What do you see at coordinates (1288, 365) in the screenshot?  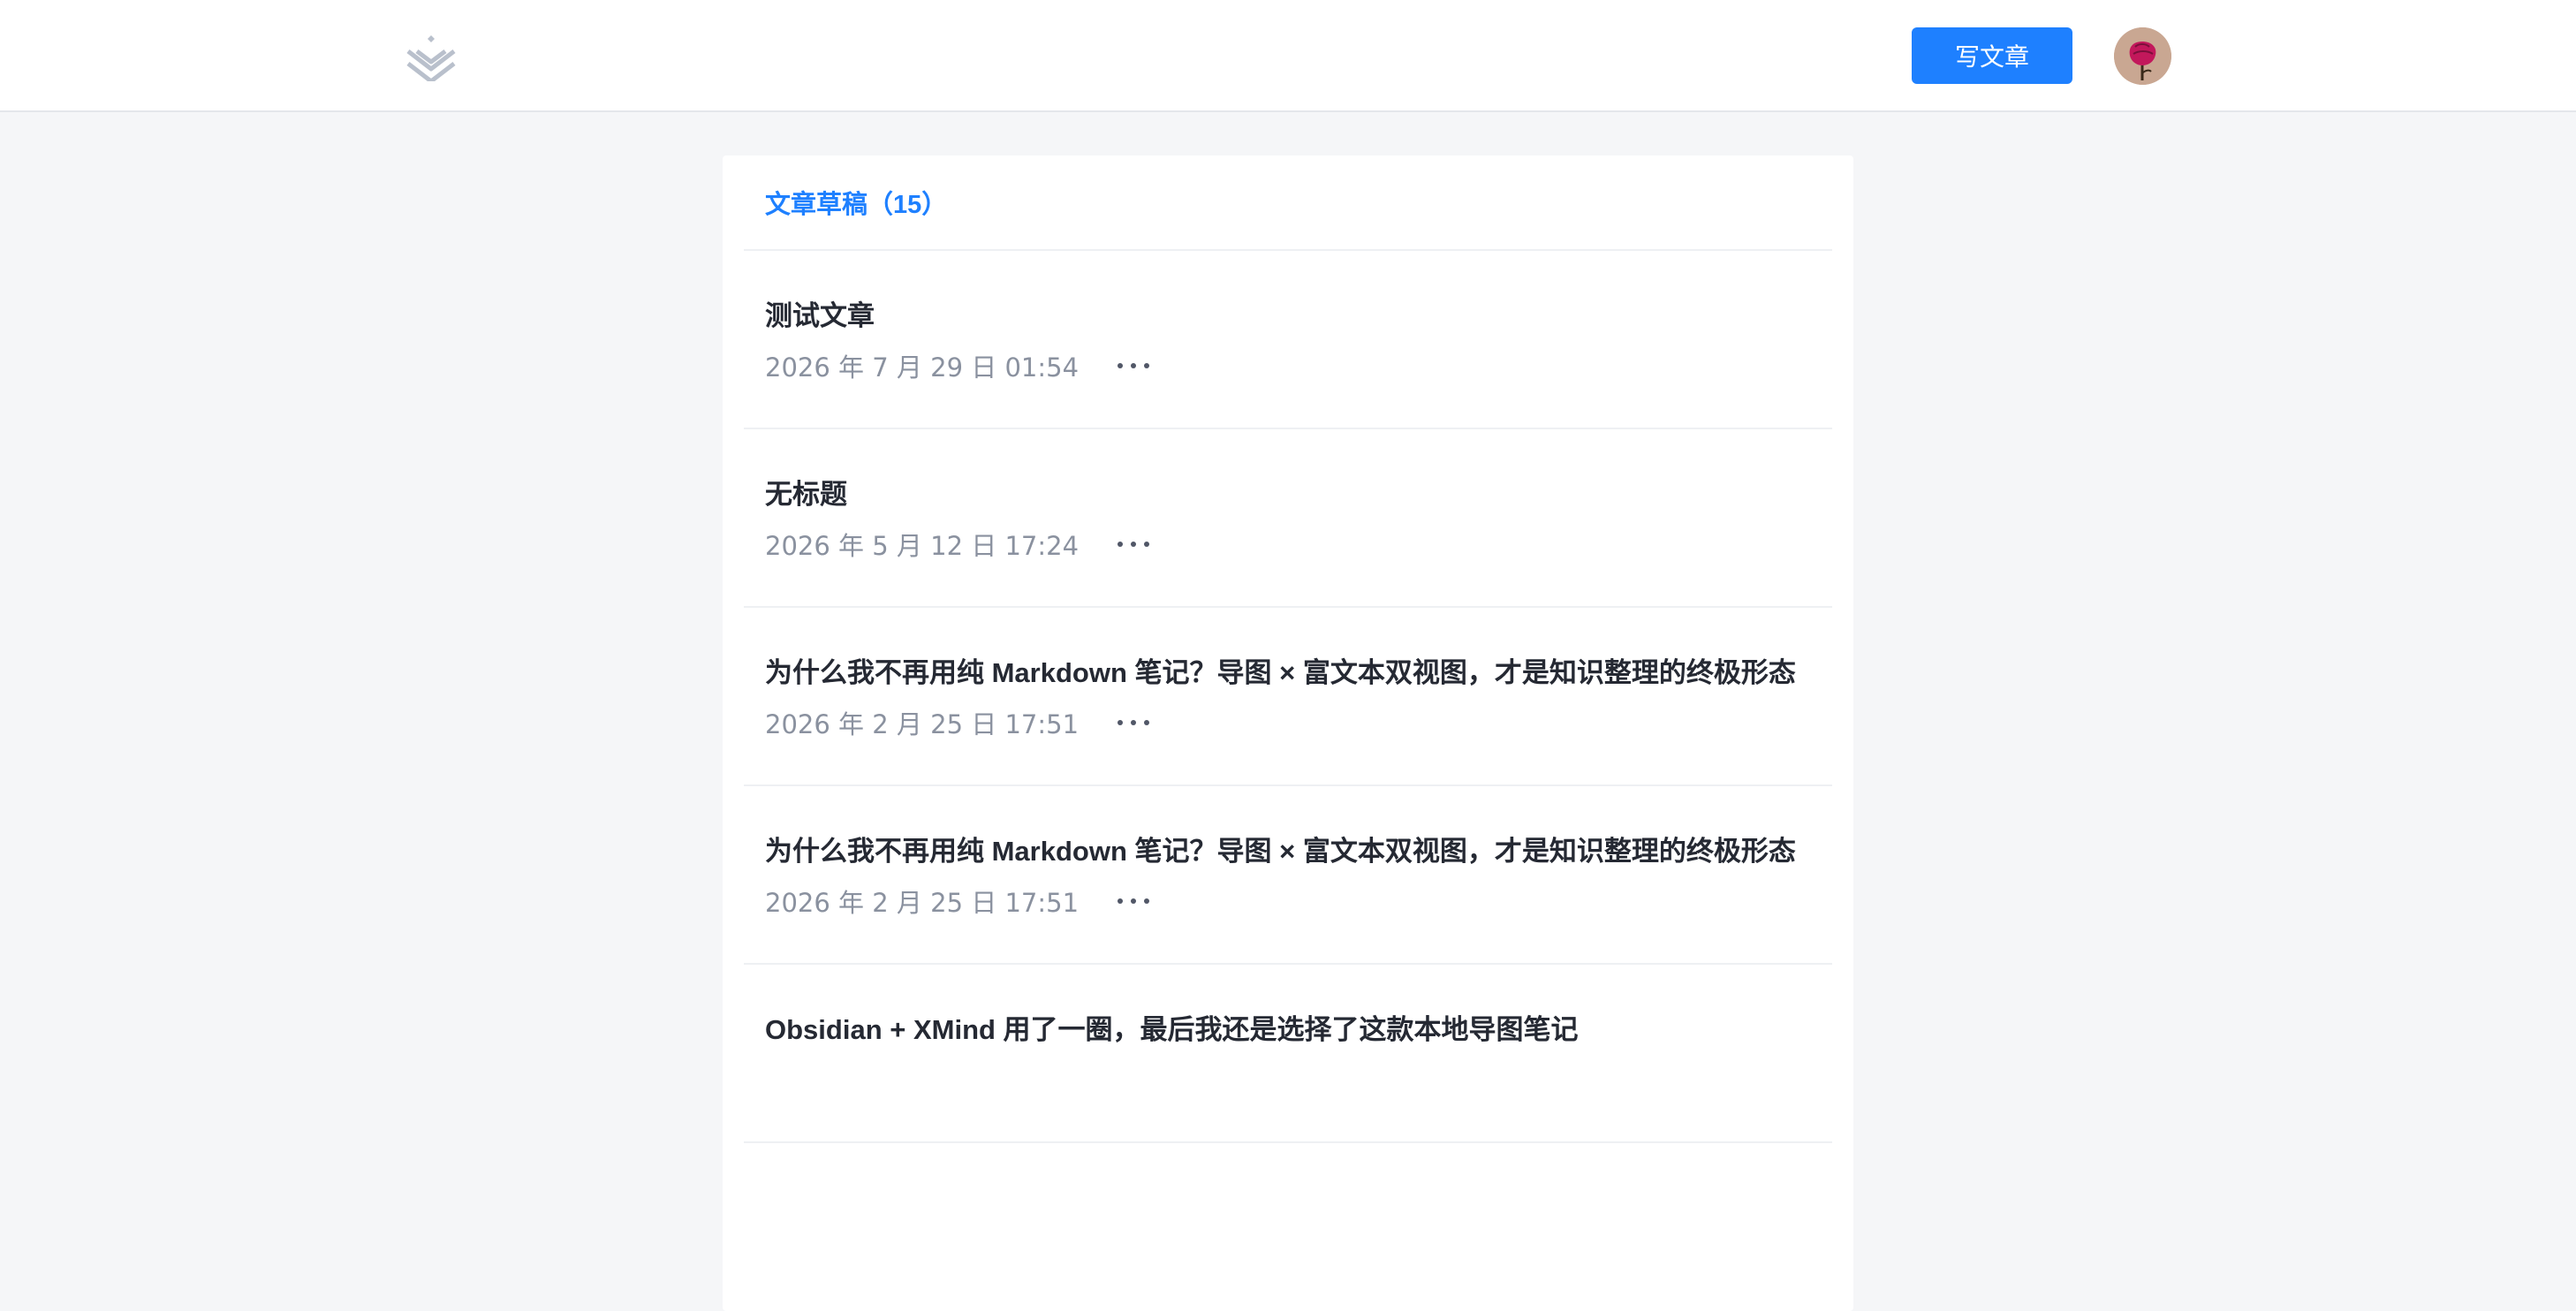 I see `draft-meta: 2026 年 7 月 29 日 01:54` at bounding box center [1288, 365].